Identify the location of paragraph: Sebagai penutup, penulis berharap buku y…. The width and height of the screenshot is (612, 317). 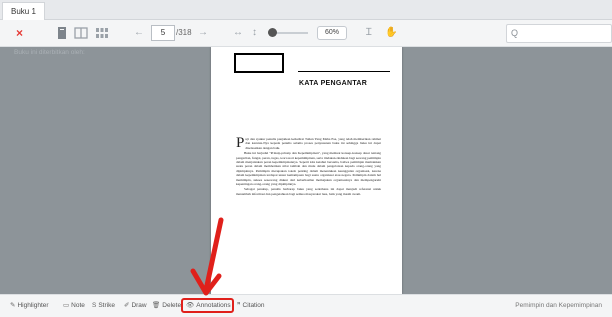
(308, 191).